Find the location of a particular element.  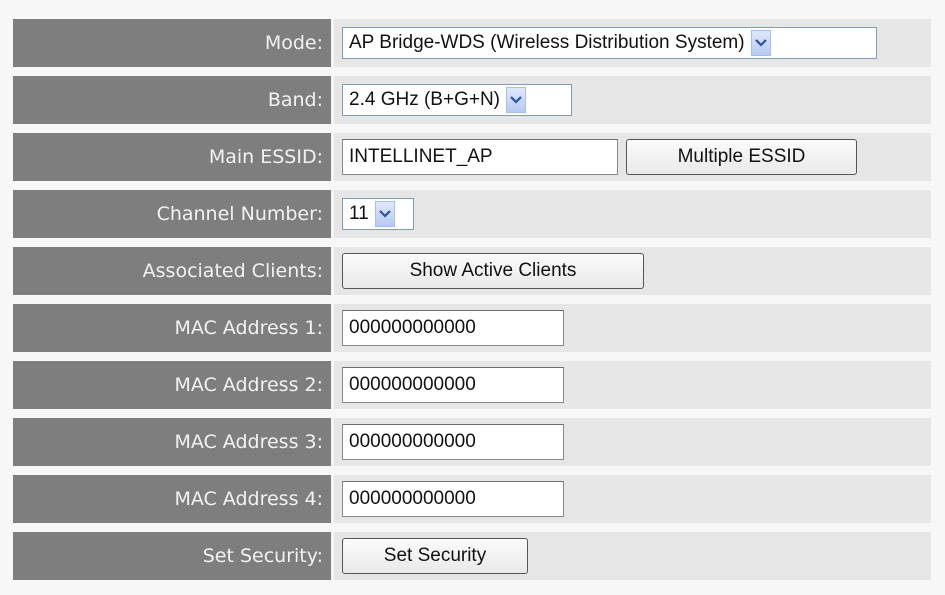

essid-cell: INTELLINET_AP Multiple ESSID is located at coordinates (632, 157).